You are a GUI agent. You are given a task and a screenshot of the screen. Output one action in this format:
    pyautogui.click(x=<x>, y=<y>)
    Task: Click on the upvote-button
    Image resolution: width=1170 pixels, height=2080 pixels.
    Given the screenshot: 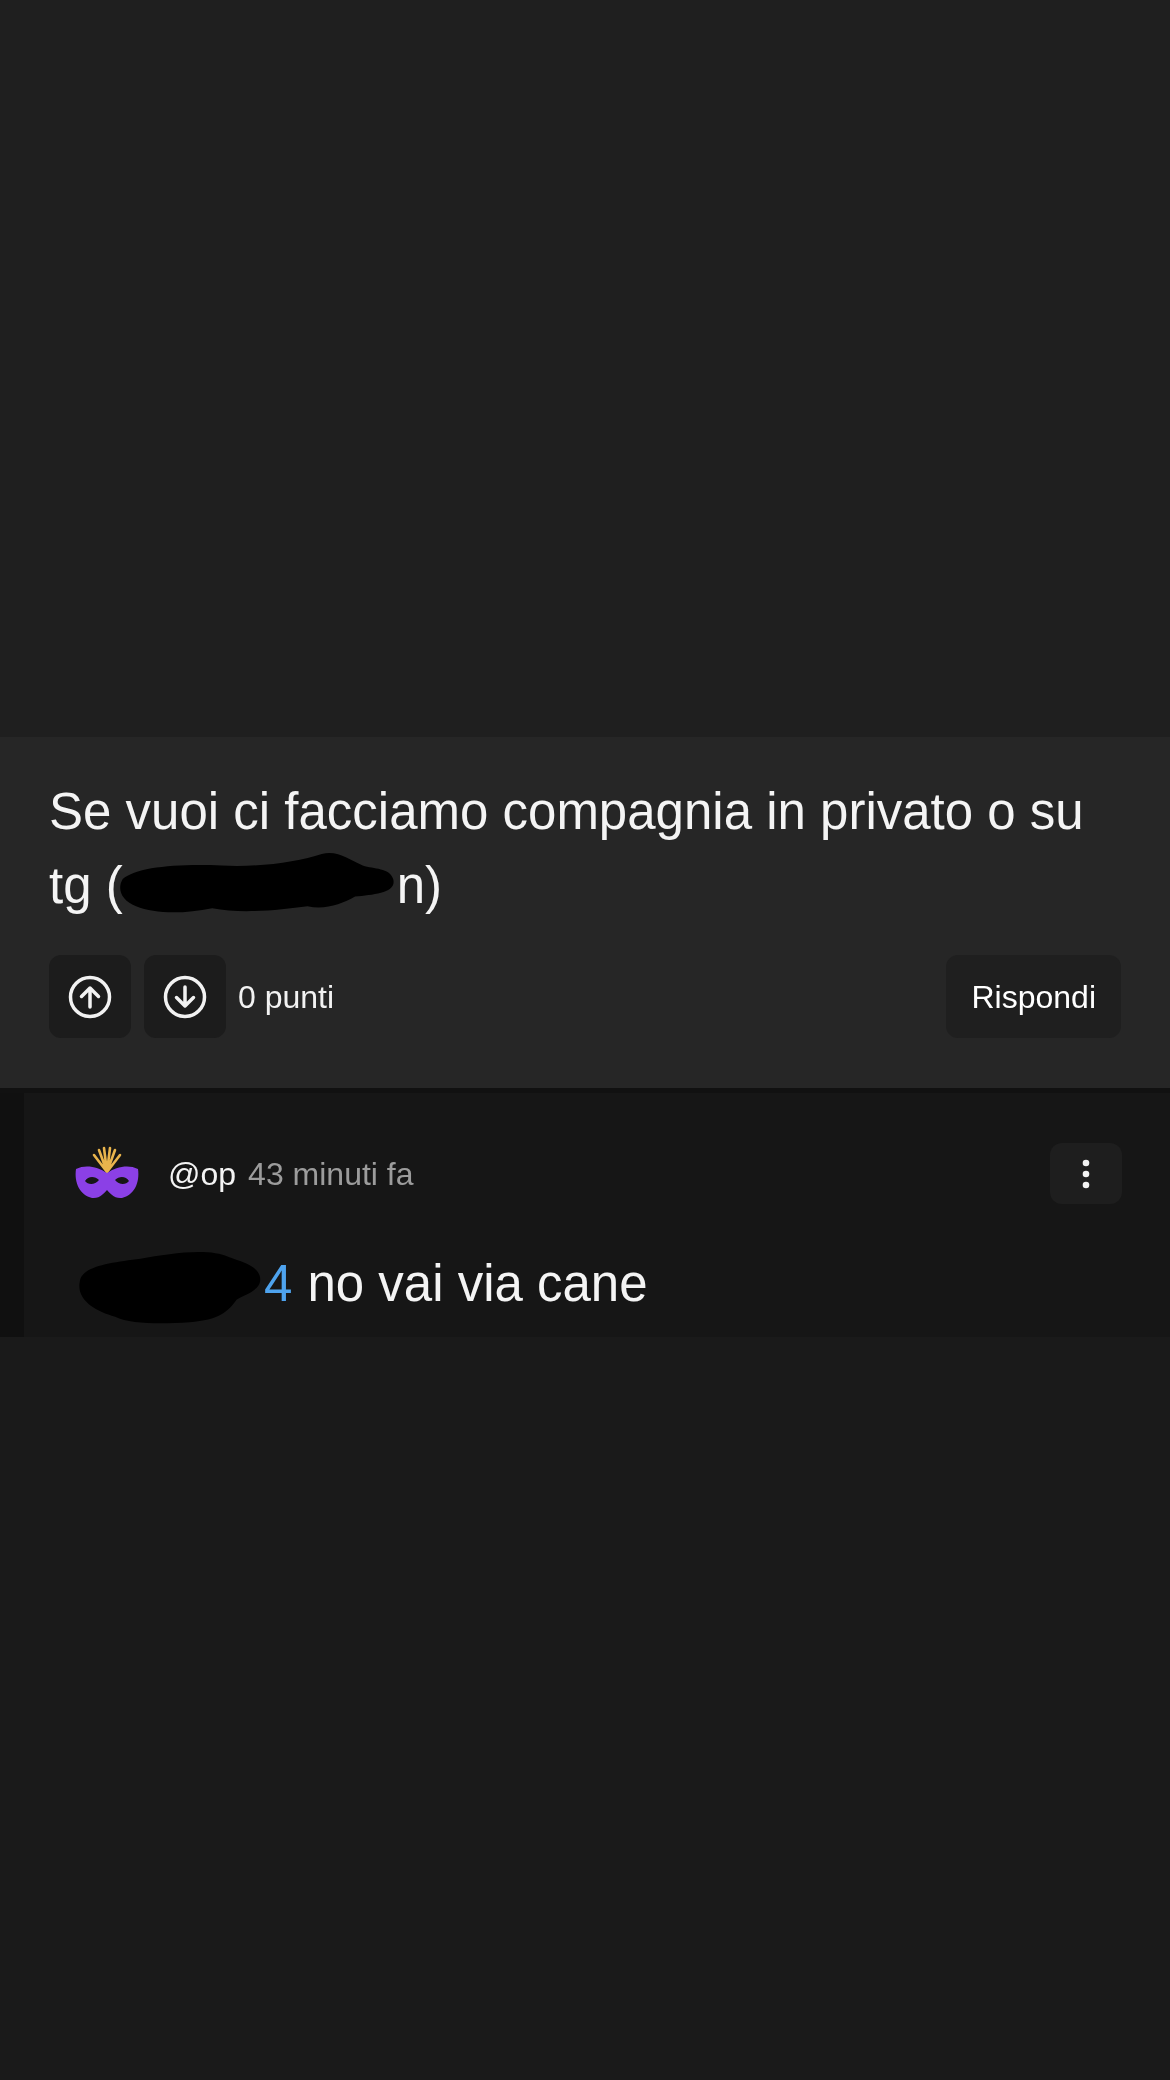 What is the action you would take?
    pyautogui.click(x=90, y=996)
    